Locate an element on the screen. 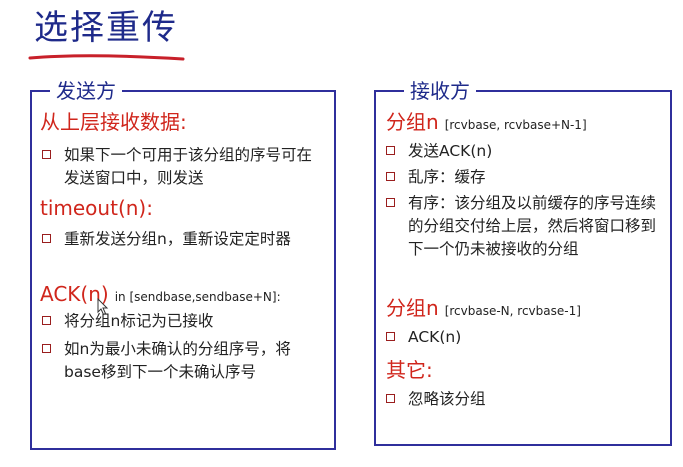 The height and width of the screenshot is (467, 683). list-item: ACK(n) is located at coordinates (521, 337).